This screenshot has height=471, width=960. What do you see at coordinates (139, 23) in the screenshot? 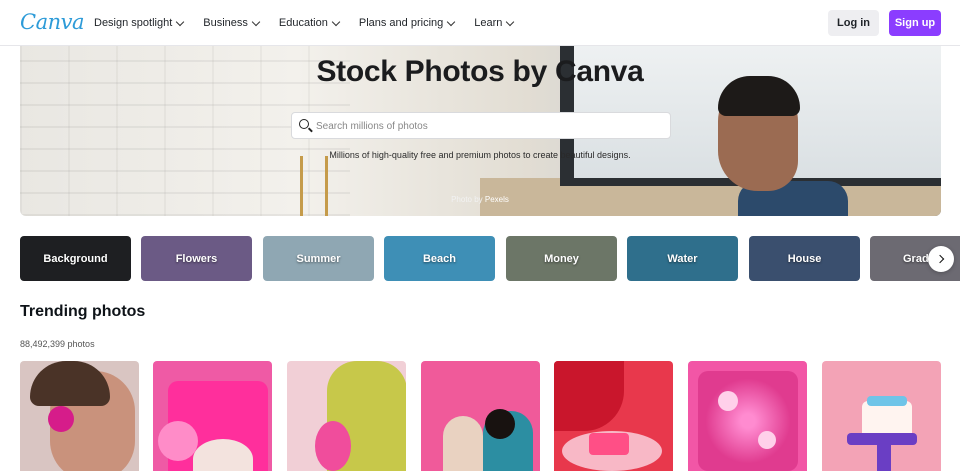
I see `nav-item-design-spotlight: Design spotlight` at bounding box center [139, 23].